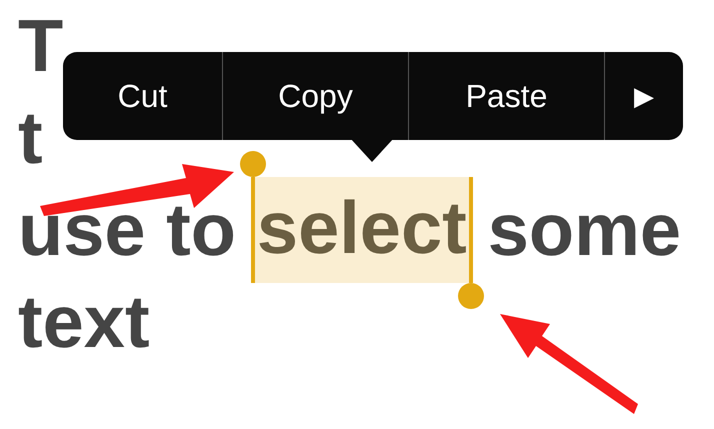 This screenshot has height=429, width=714. What do you see at coordinates (506, 96) in the screenshot?
I see `menu-button: Paste` at bounding box center [506, 96].